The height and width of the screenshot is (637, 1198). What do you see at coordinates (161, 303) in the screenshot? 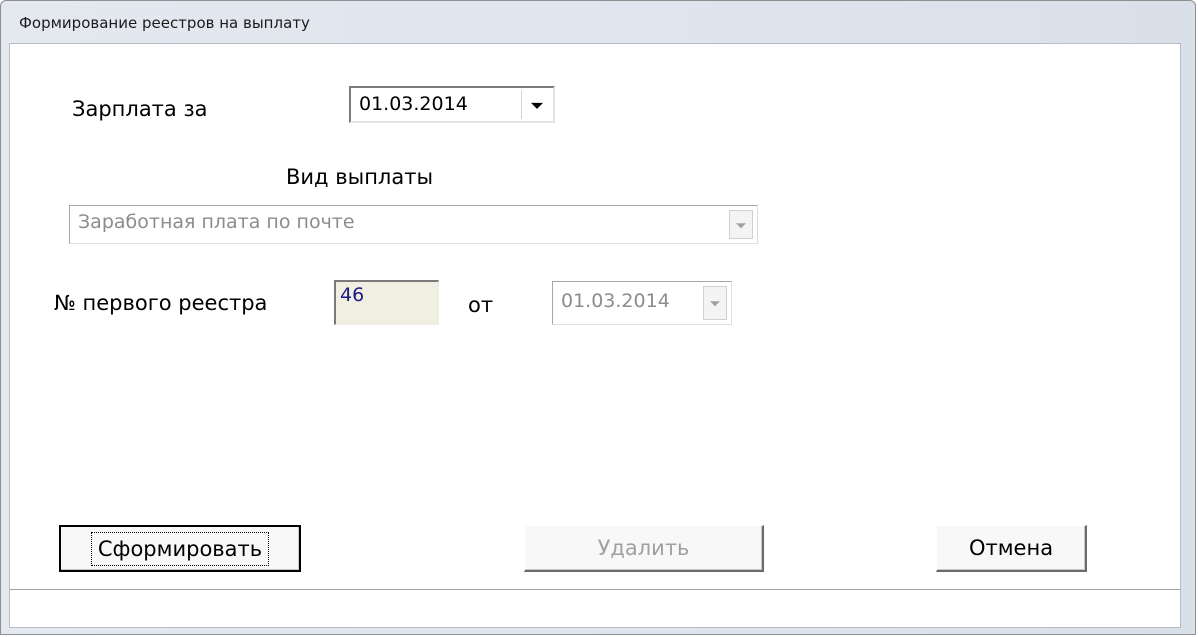
I see `first-register-label: № первого реестра` at bounding box center [161, 303].